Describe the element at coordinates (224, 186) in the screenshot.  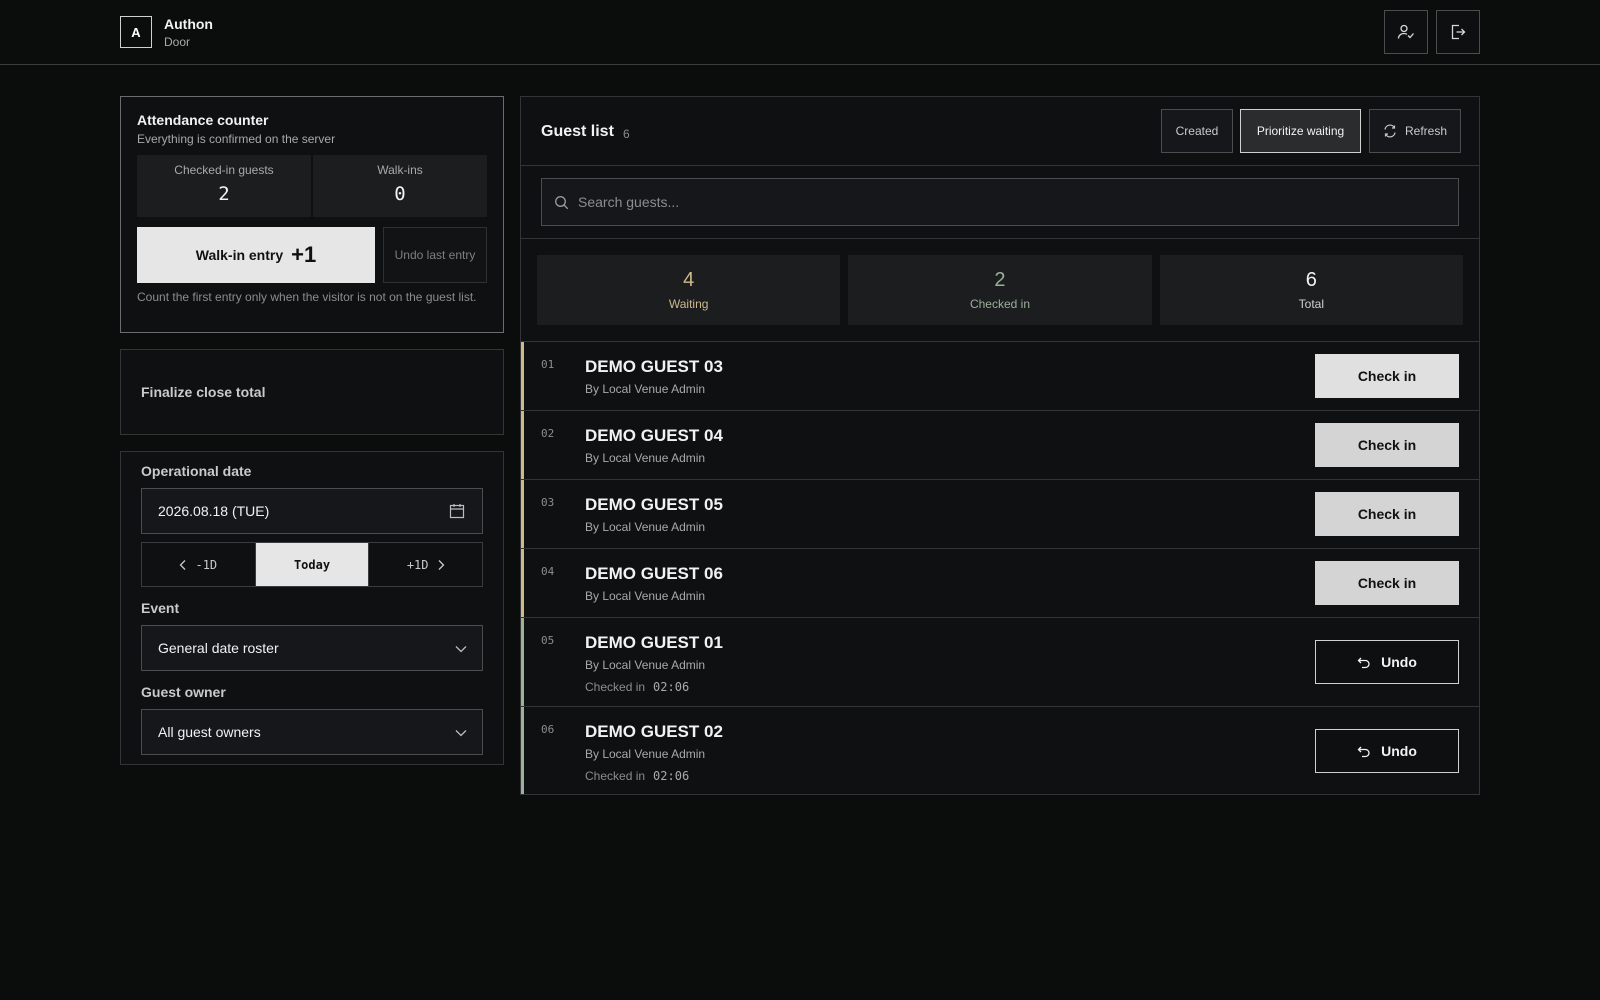
I see `checked-in-stat: Checked-in guests 2` at that location.